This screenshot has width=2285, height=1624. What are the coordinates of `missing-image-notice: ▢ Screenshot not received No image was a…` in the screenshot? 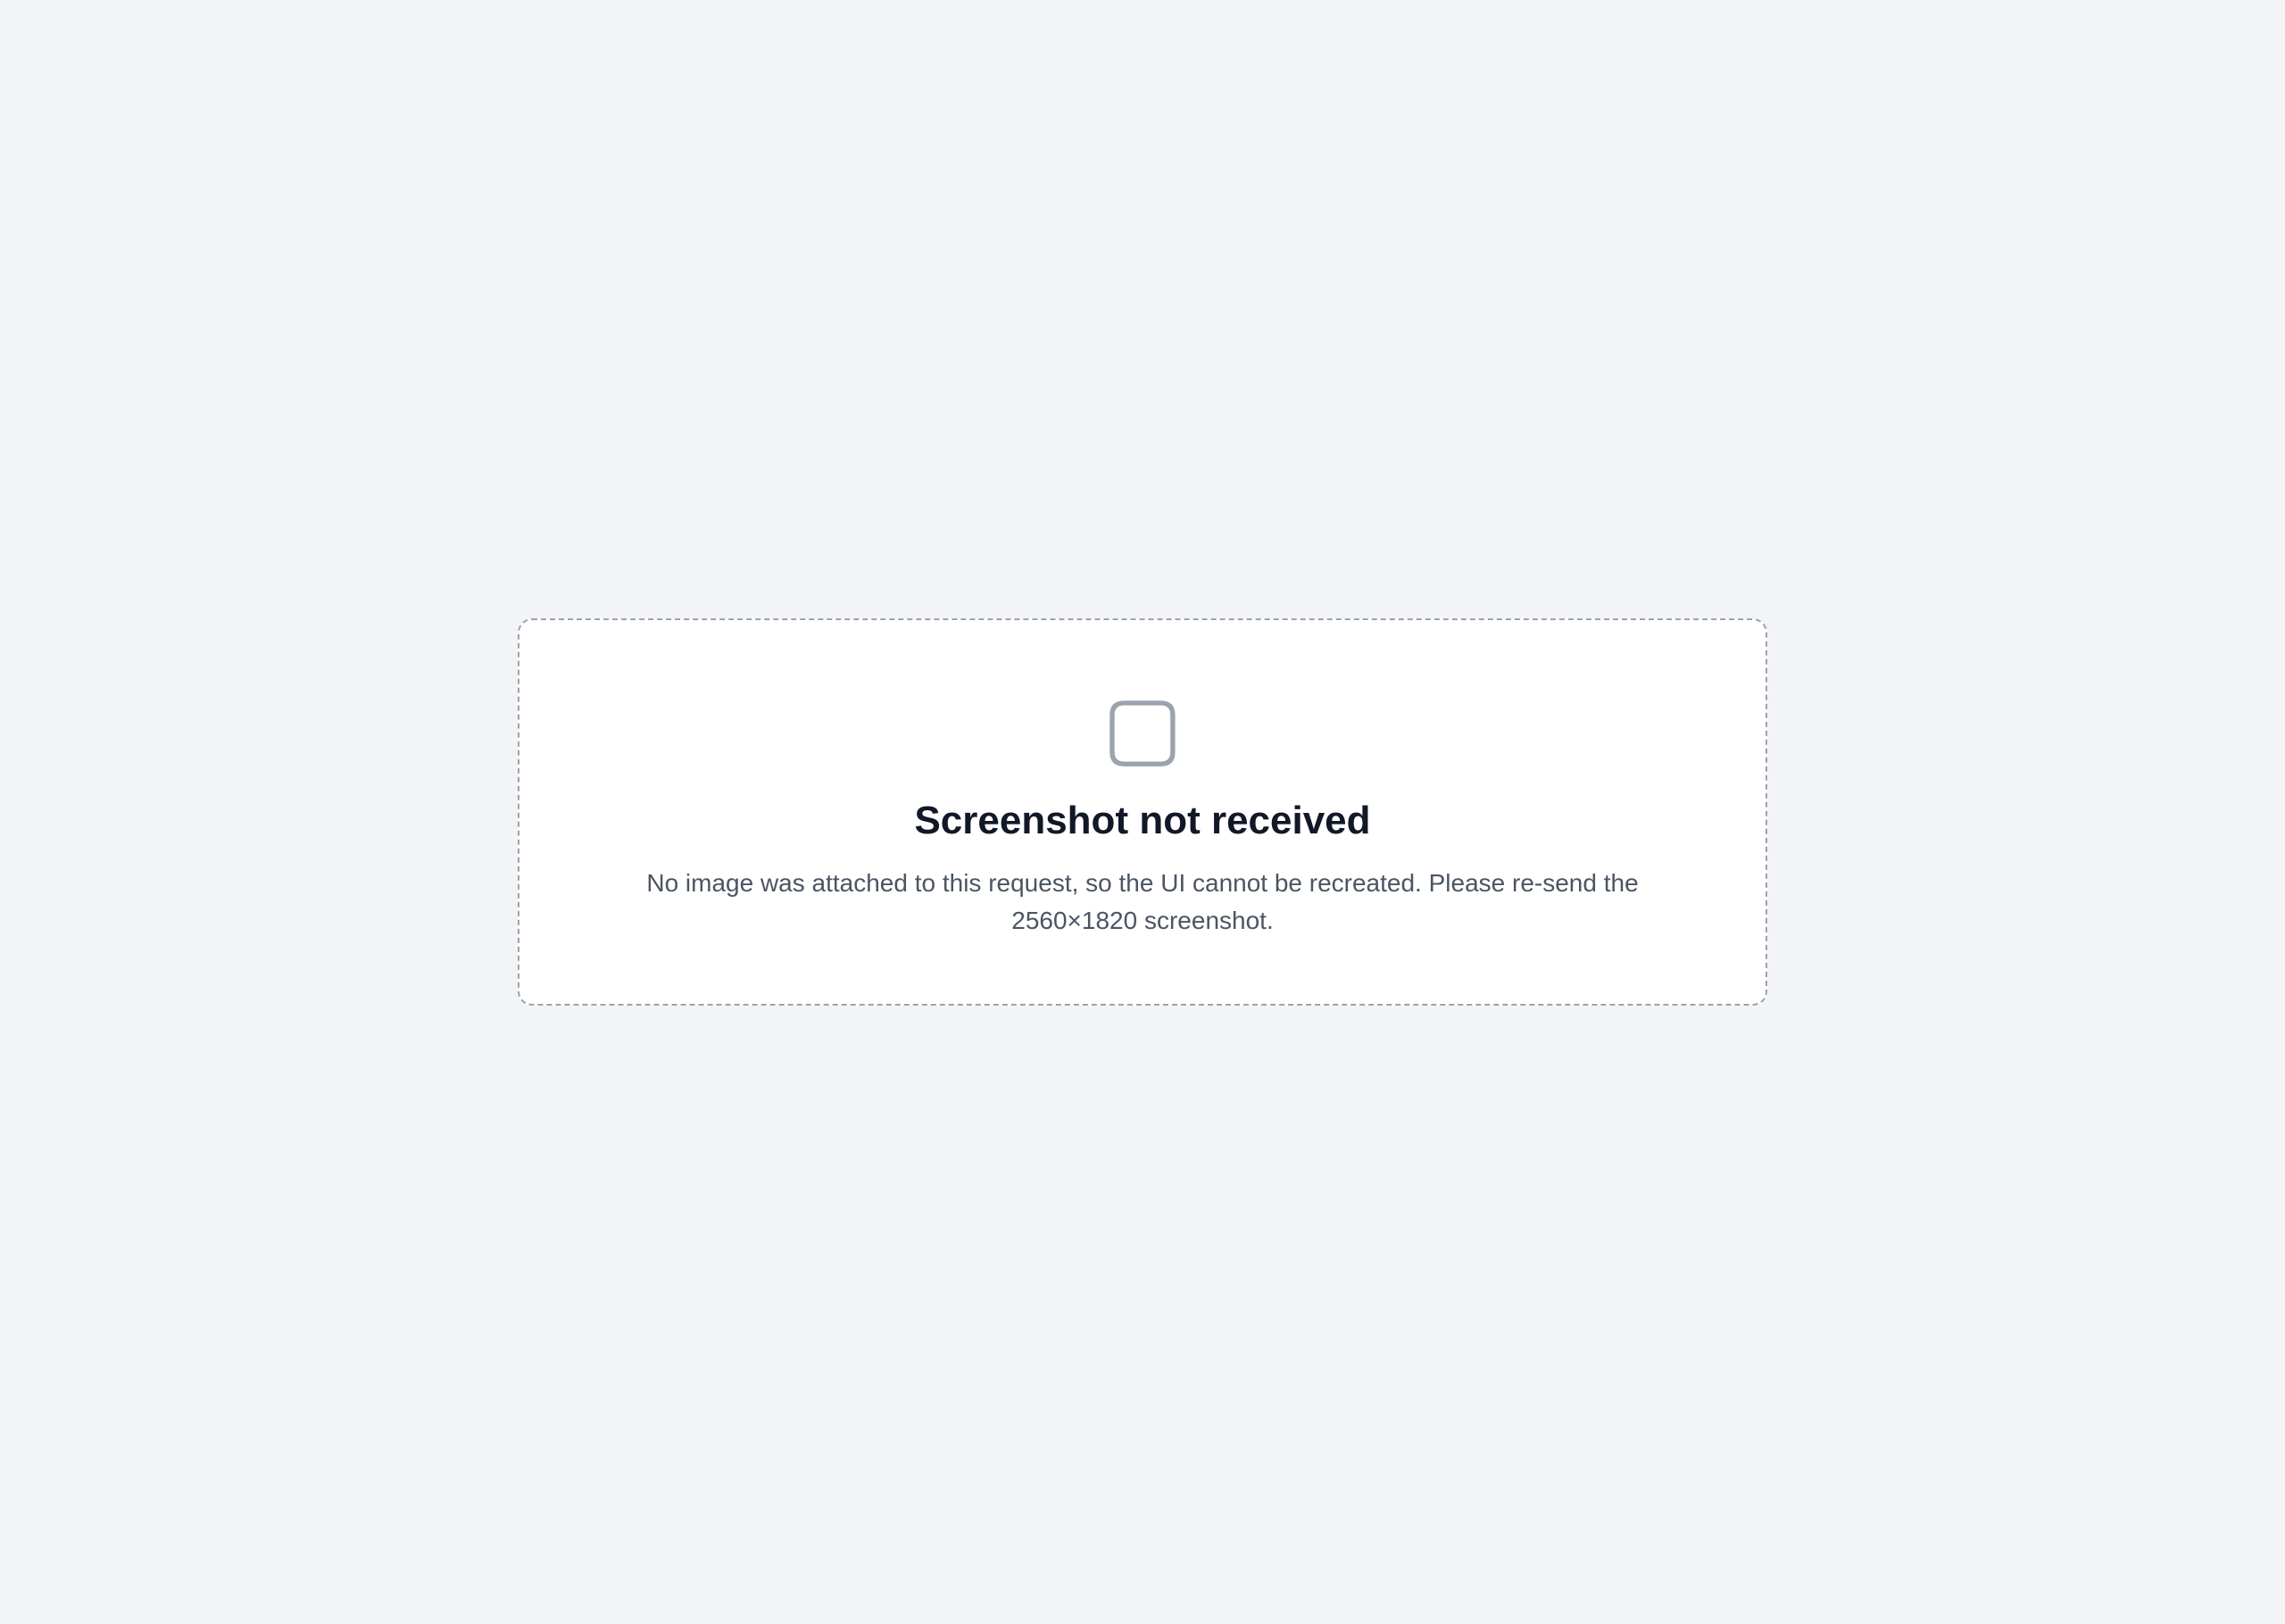 It's located at (1142, 812).